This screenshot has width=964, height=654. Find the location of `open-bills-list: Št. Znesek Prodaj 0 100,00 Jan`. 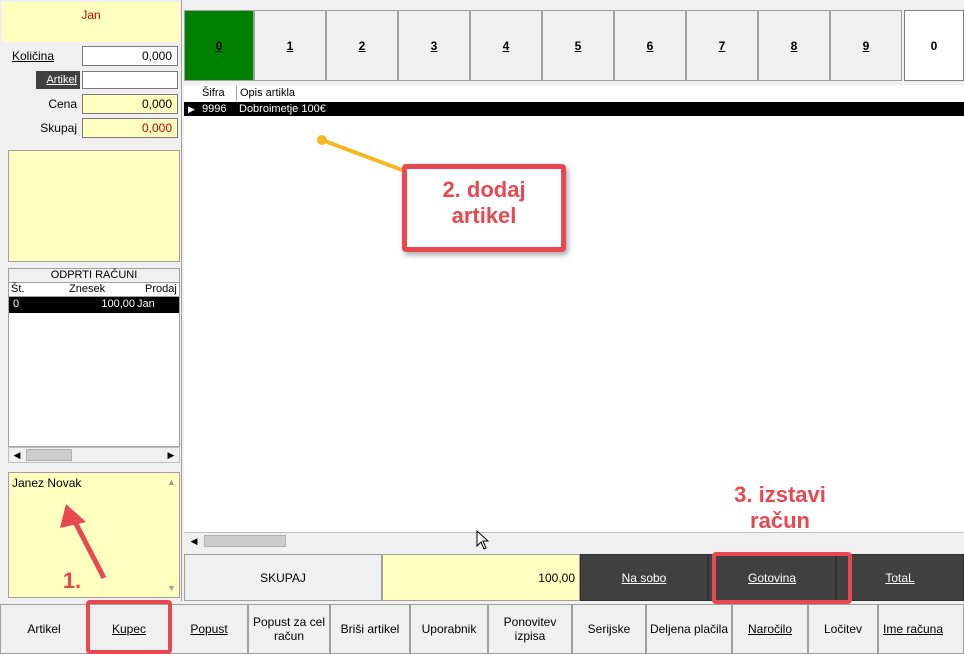

open-bills-list: Št. Znesek Prodaj 0 100,00 Jan is located at coordinates (94, 364).